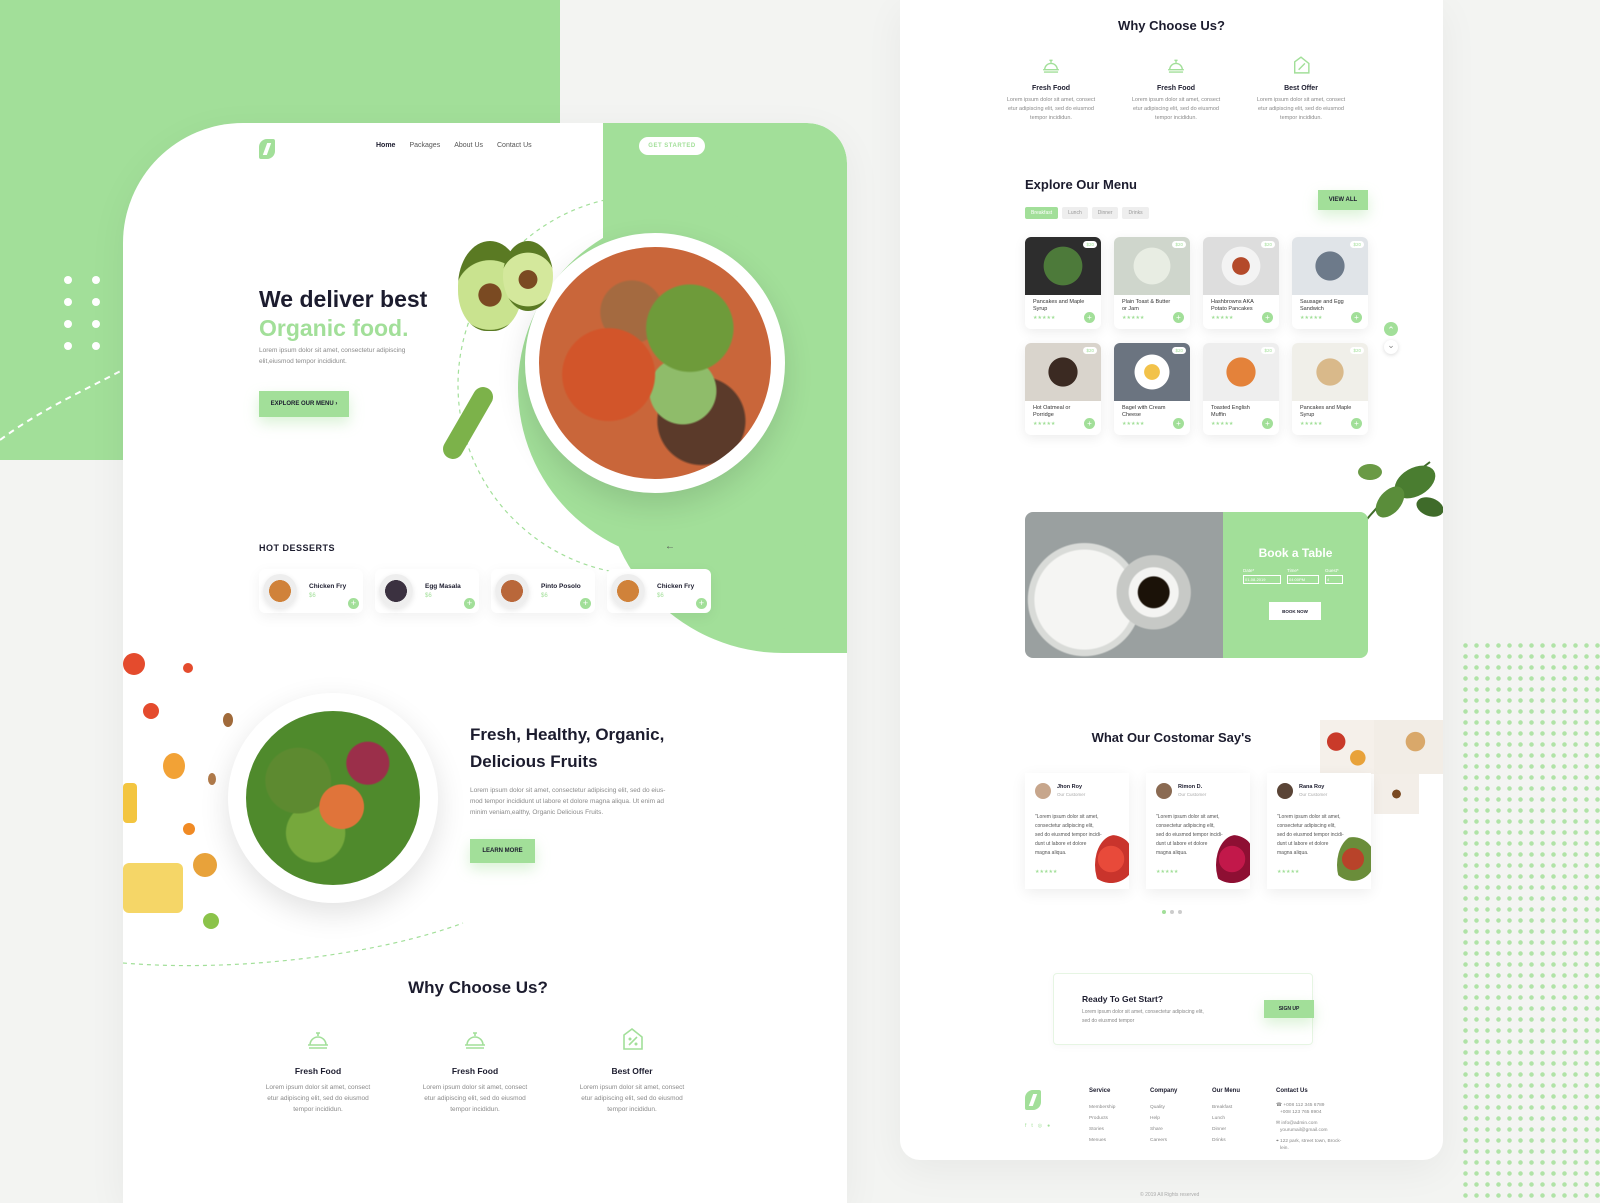 This screenshot has width=1600, height=1203. I want to click on footer-link: Products, so click(1102, 1118).